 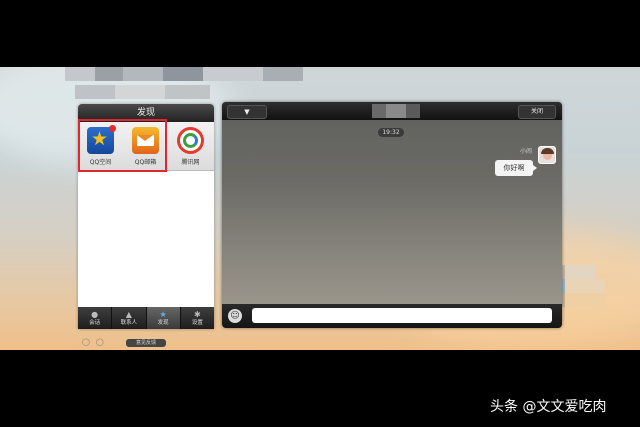 I want to click on avatar, so click(x=547, y=155).